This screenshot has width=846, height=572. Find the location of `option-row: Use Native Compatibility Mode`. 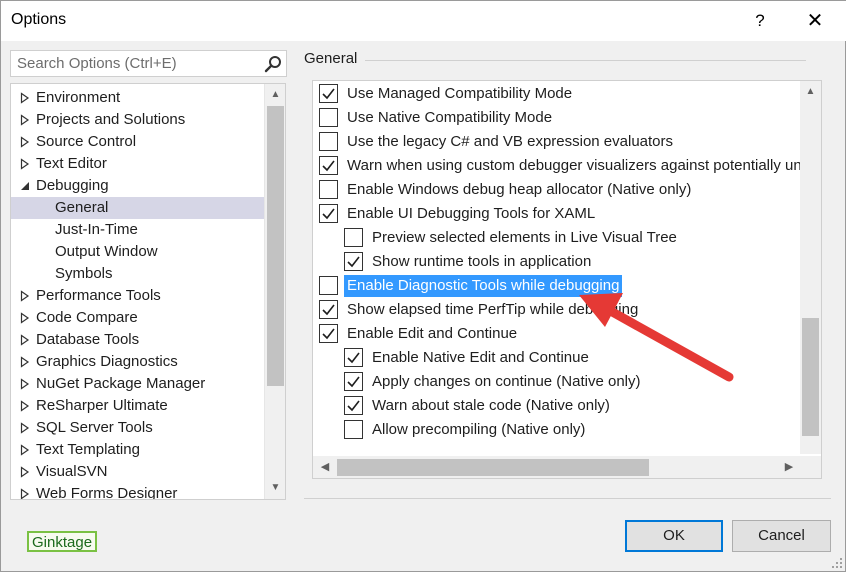

option-row: Use Native Compatibility Mode is located at coordinates (556, 118).